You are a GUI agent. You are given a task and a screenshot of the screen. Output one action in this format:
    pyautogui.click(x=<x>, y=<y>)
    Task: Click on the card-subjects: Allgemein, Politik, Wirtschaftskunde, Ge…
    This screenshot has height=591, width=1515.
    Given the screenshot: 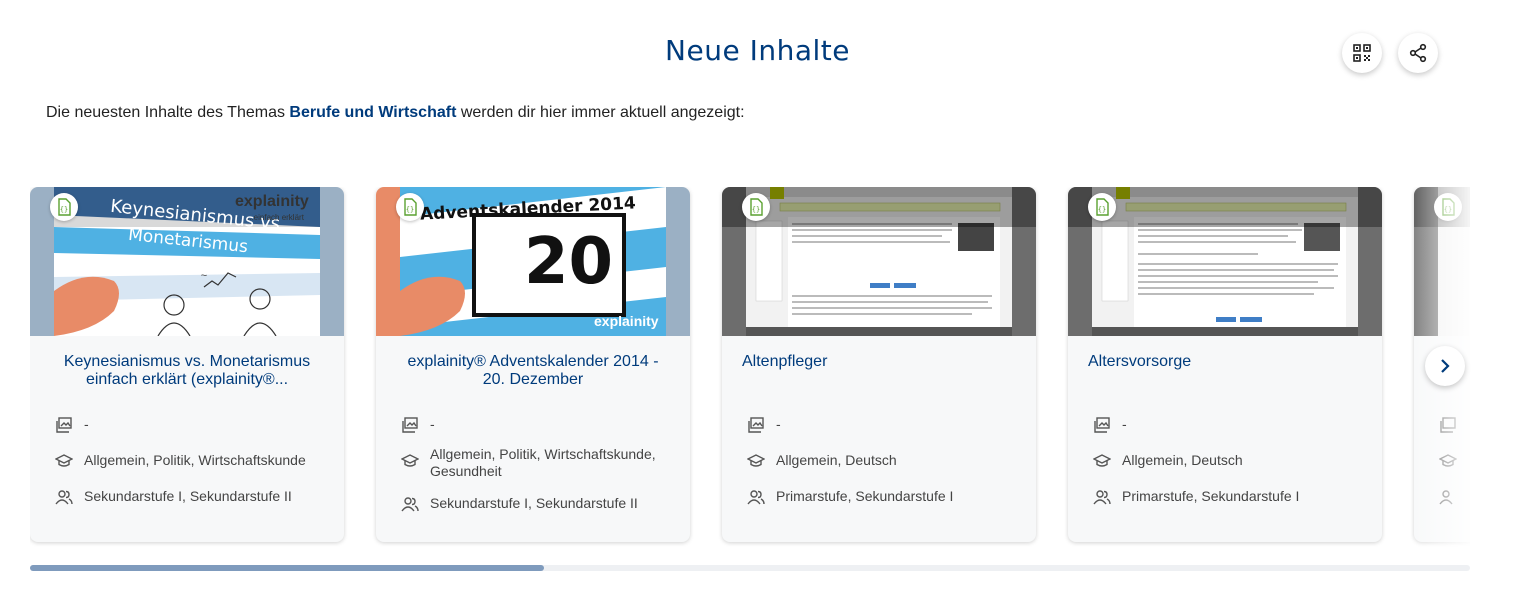 What is the action you would take?
    pyautogui.click(x=535, y=463)
    